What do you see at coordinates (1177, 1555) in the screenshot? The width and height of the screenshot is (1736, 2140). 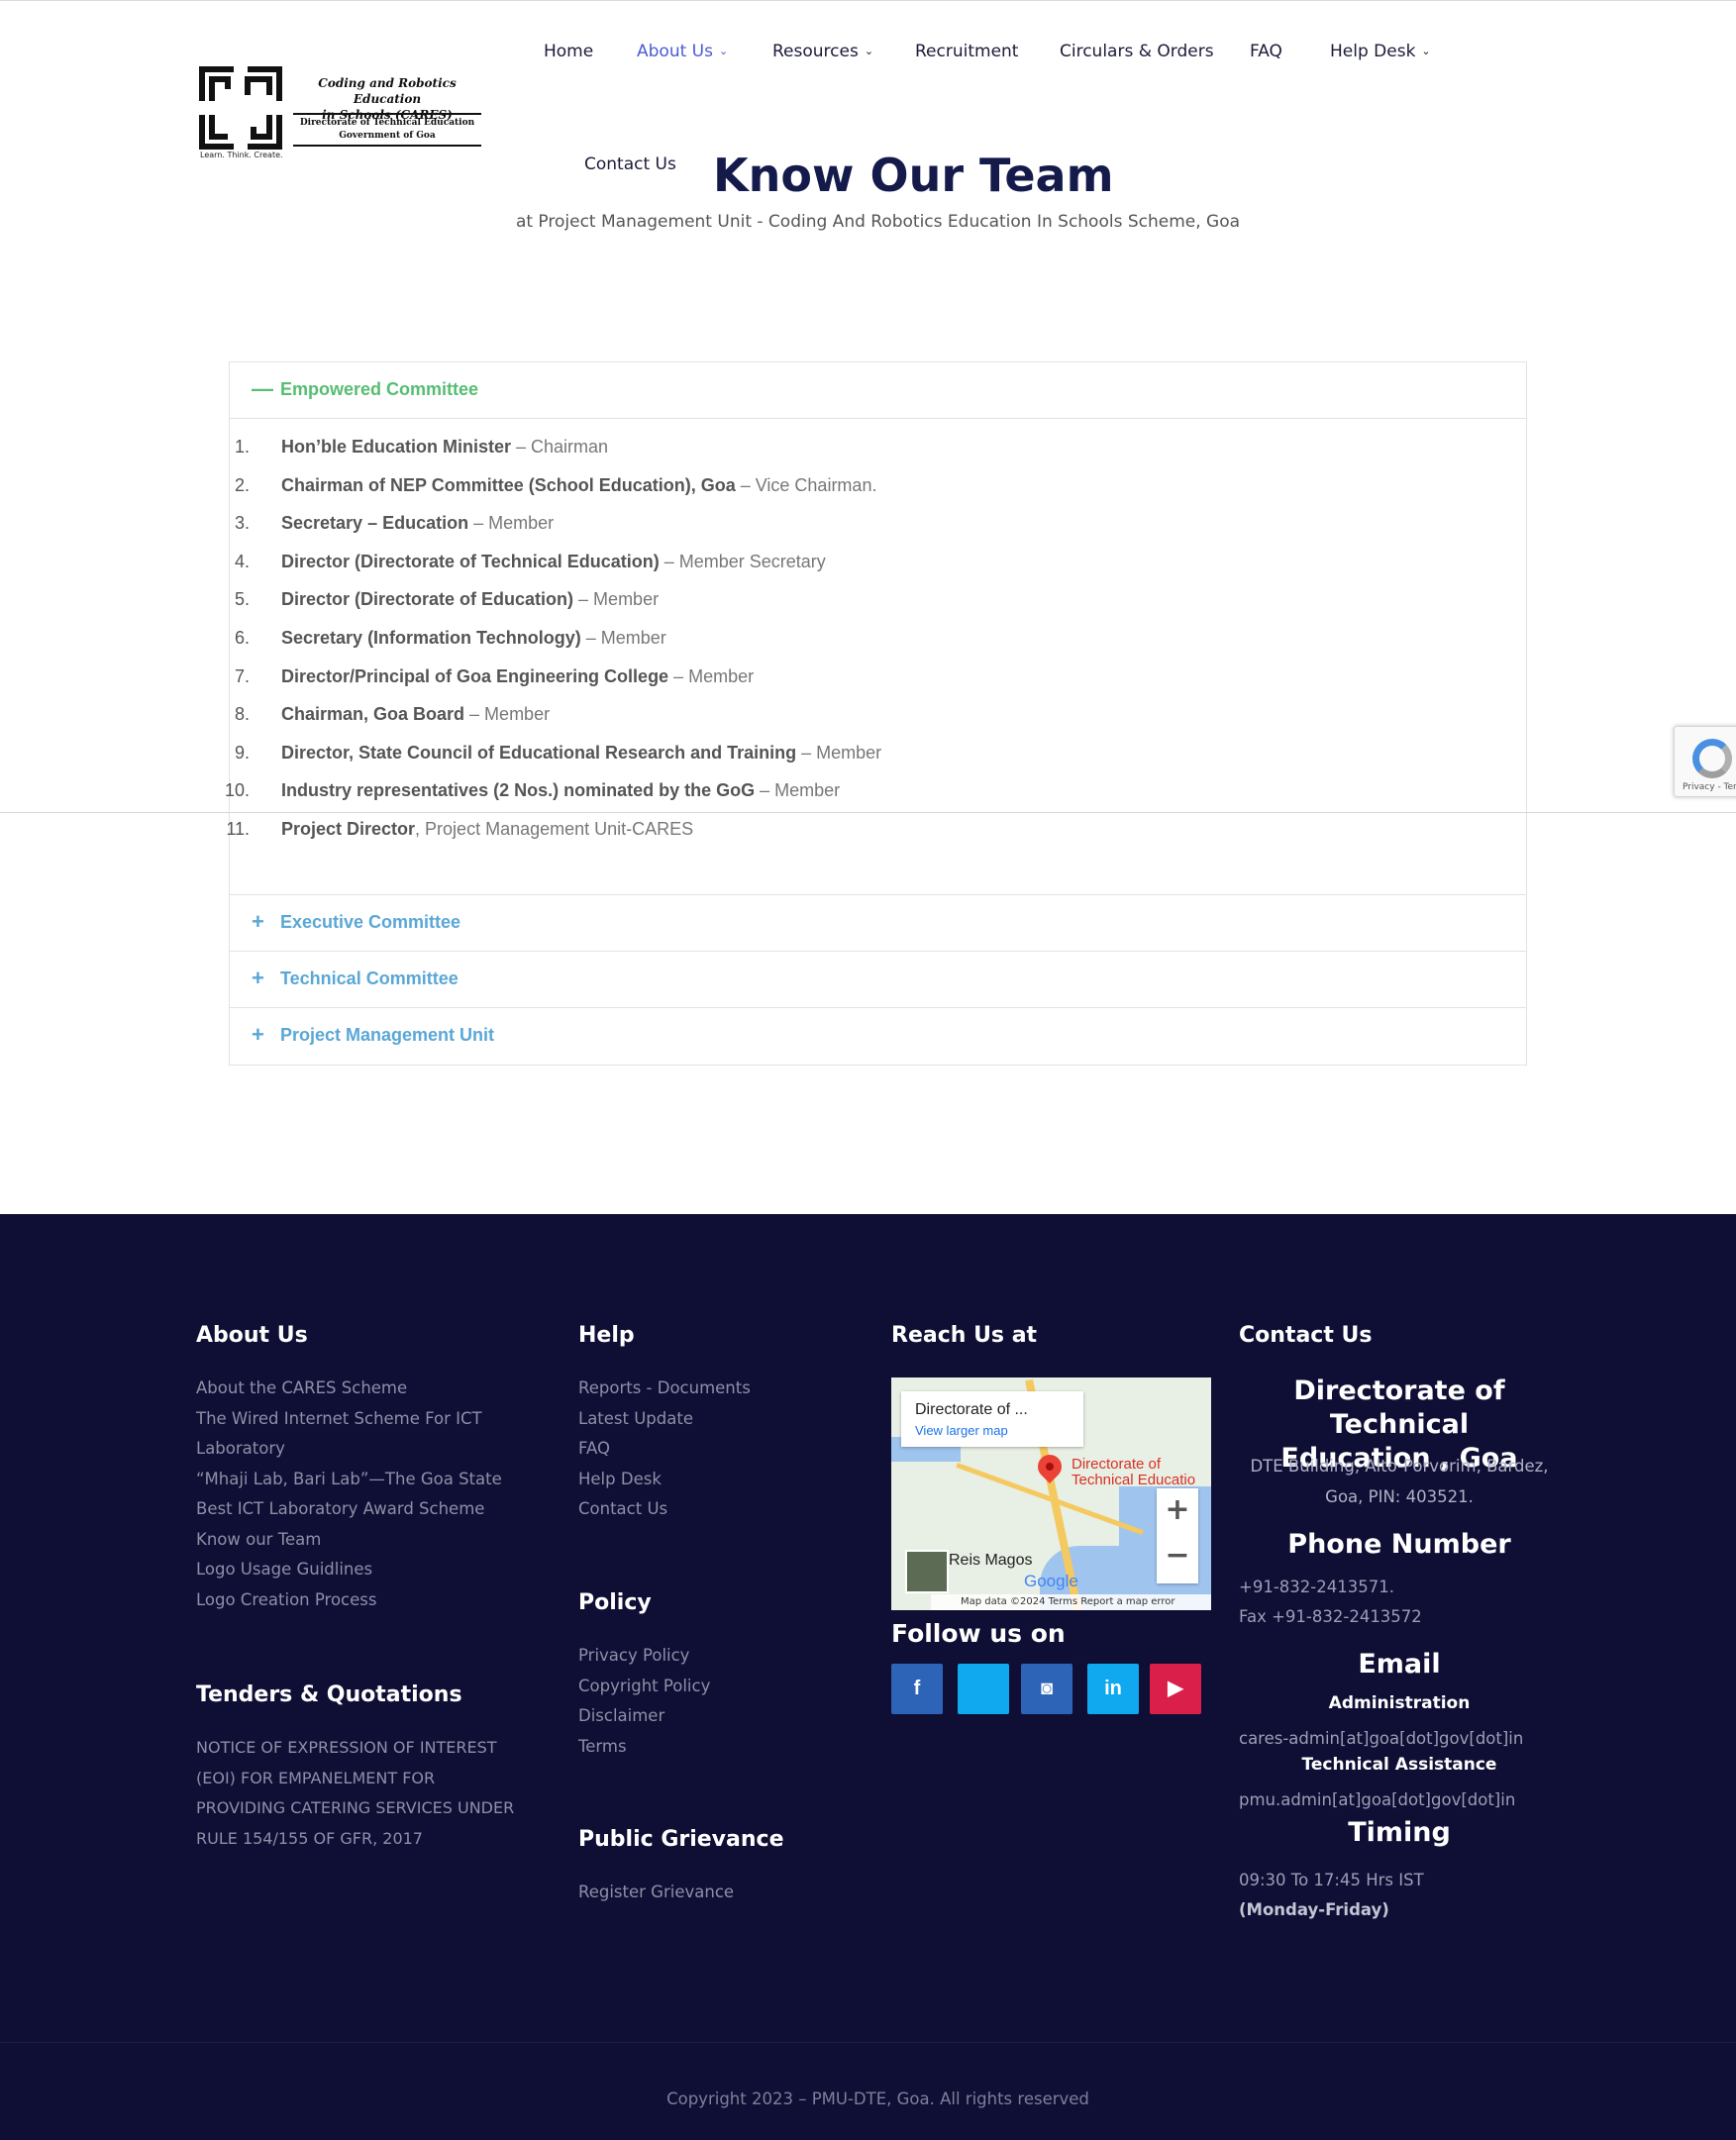 I see `zoom-out-button: −` at bounding box center [1177, 1555].